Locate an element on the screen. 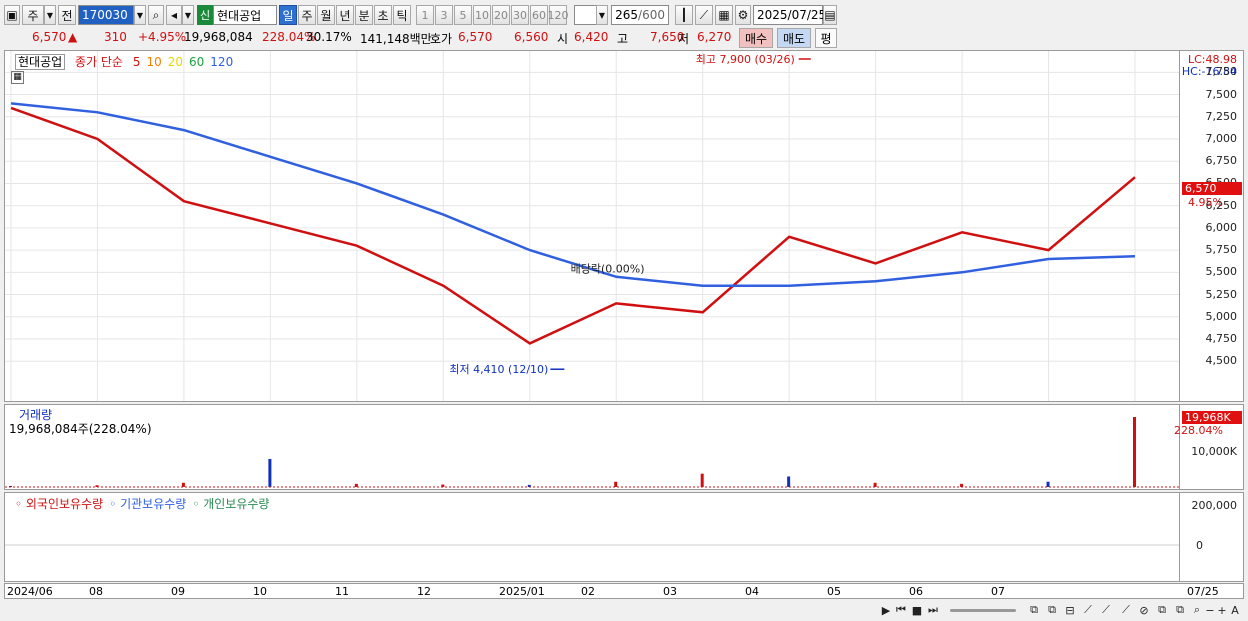 This screenshot has width=1248, height=621. eval-label: 평 is located at coordinates (826, 38).